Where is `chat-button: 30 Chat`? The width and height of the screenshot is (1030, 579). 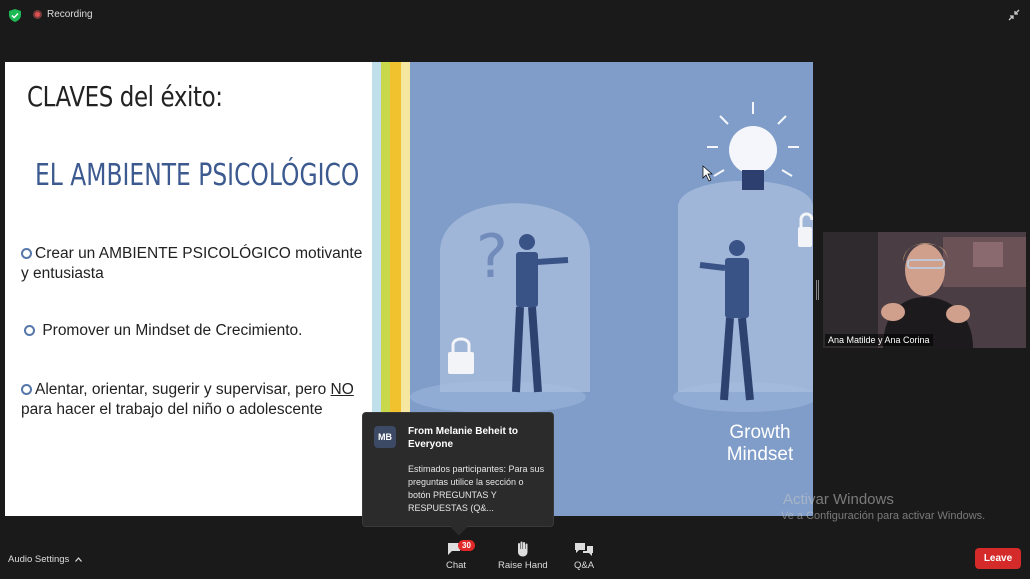 chat-button: 30 Chat is located at coordinates (460, 555).